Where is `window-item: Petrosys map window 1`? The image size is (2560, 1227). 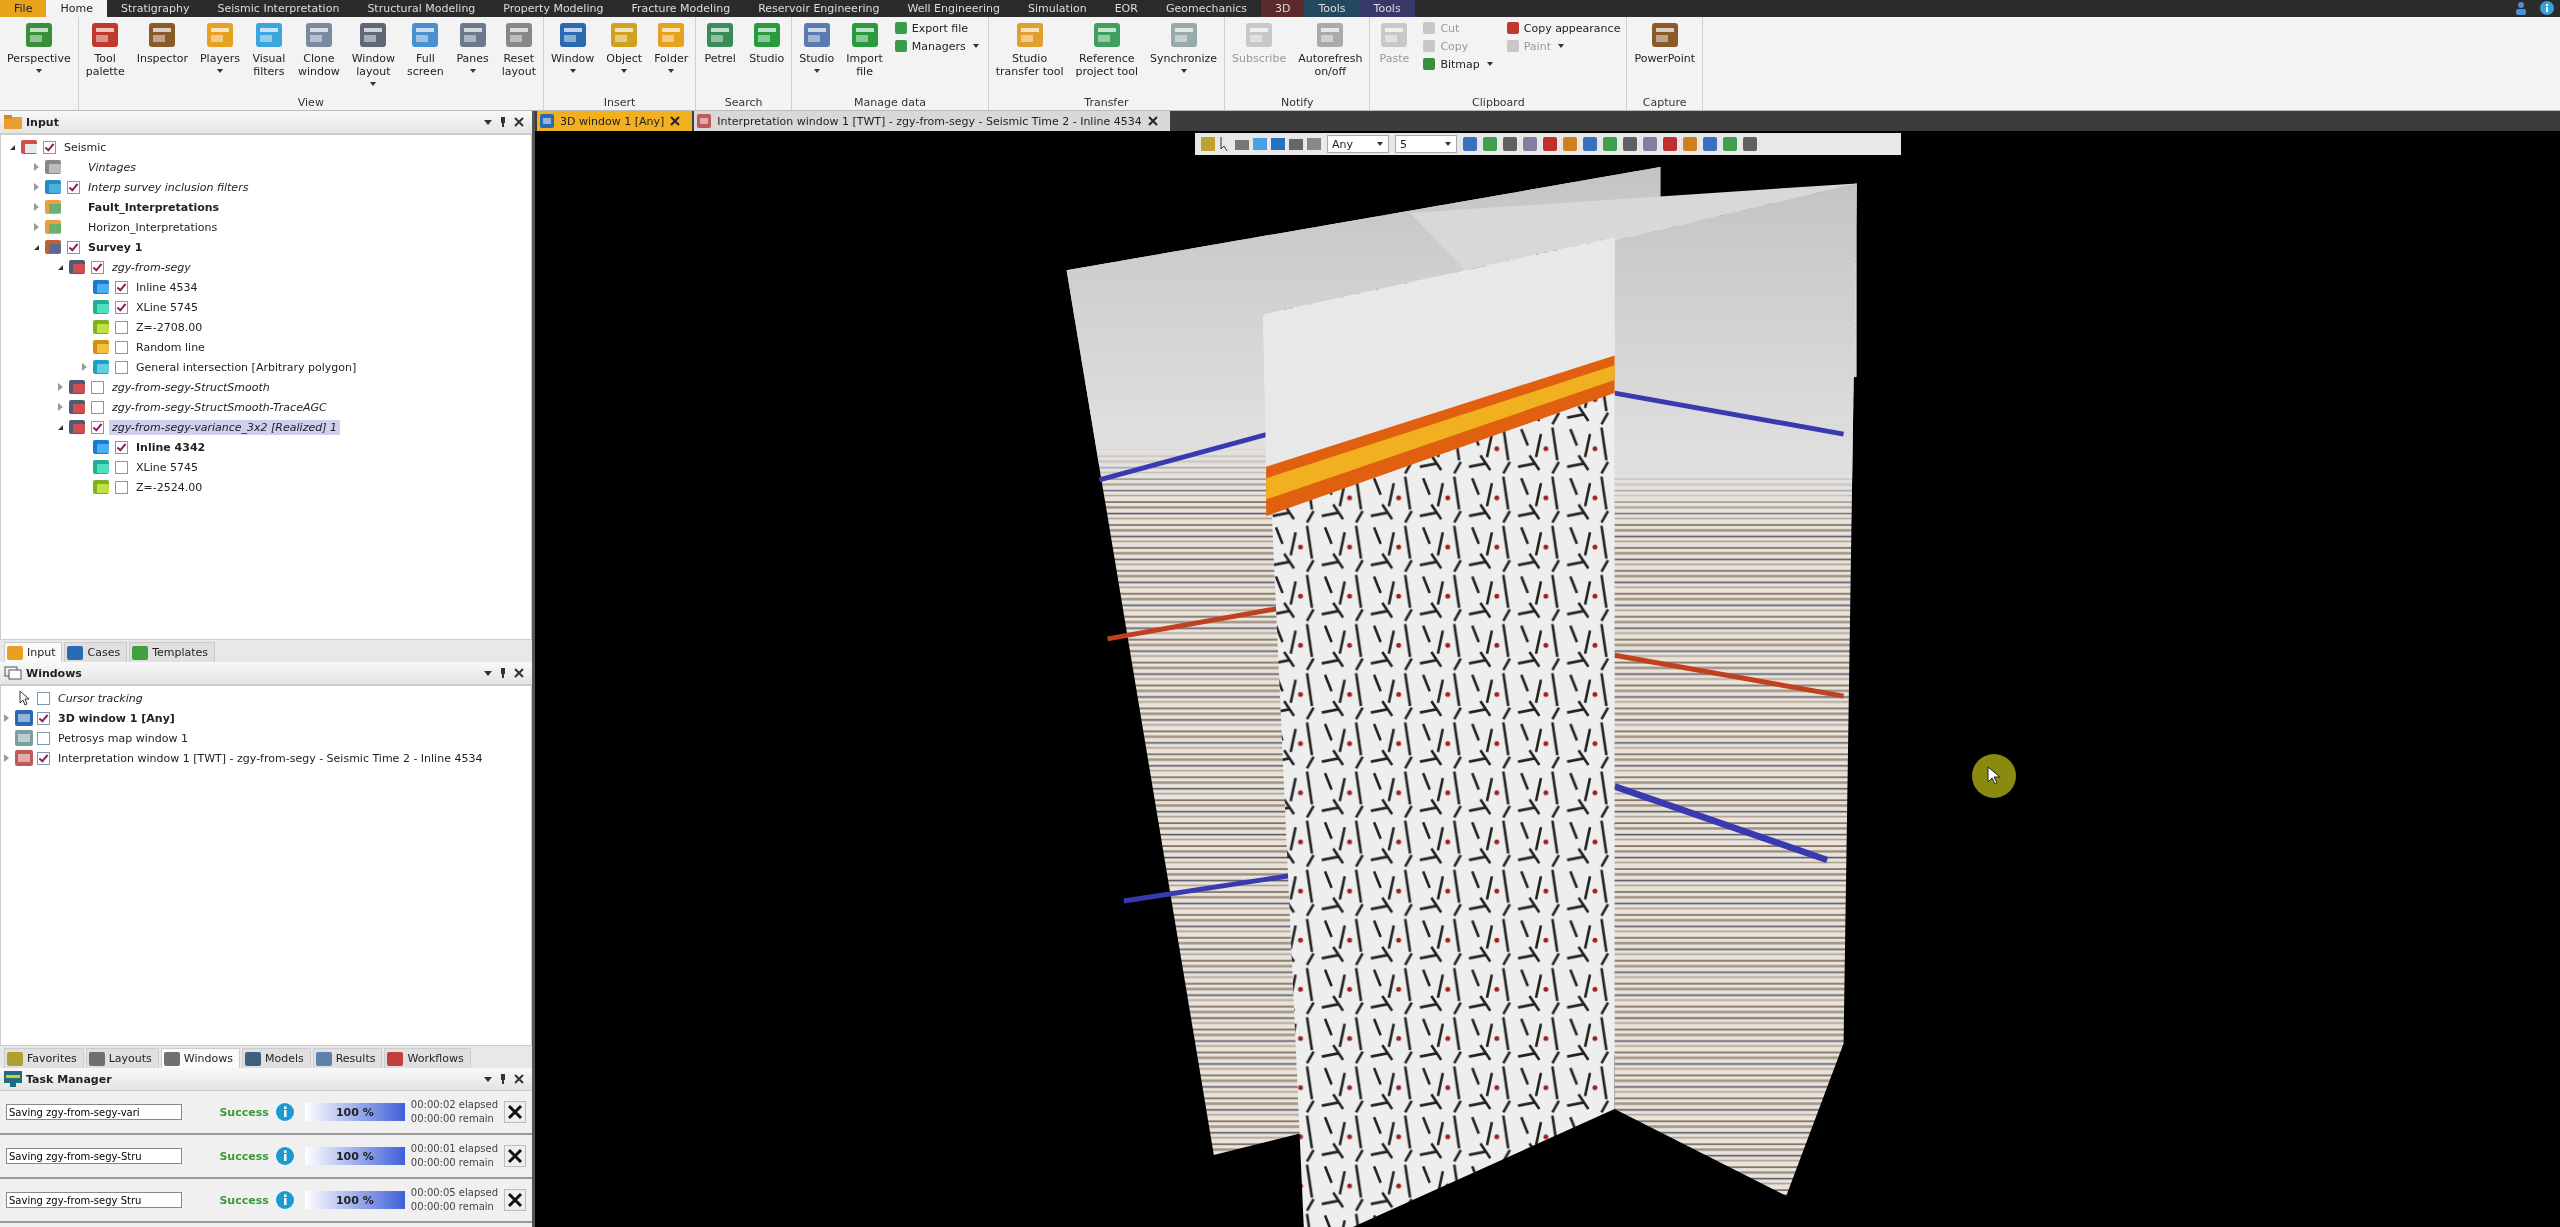
window-item: Petrosys map window 1 is located at coordinates (123, 738).